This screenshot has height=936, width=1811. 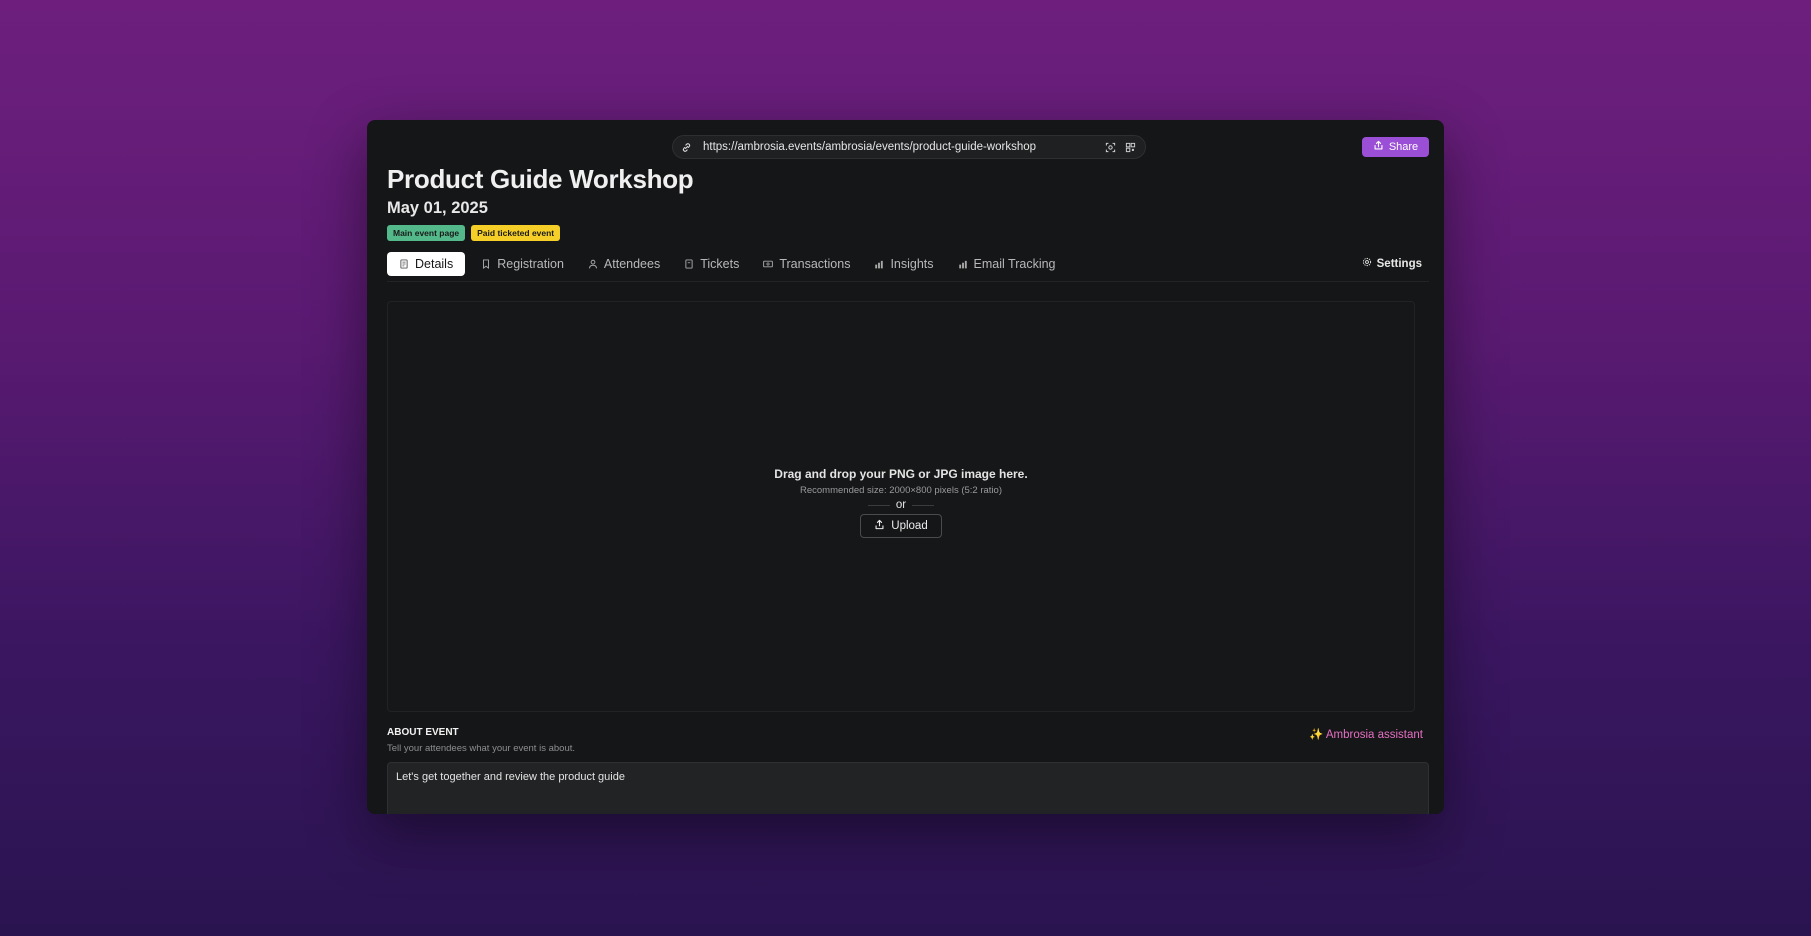 I want to click on tab-label: Registration, so click(x=530, y=264).